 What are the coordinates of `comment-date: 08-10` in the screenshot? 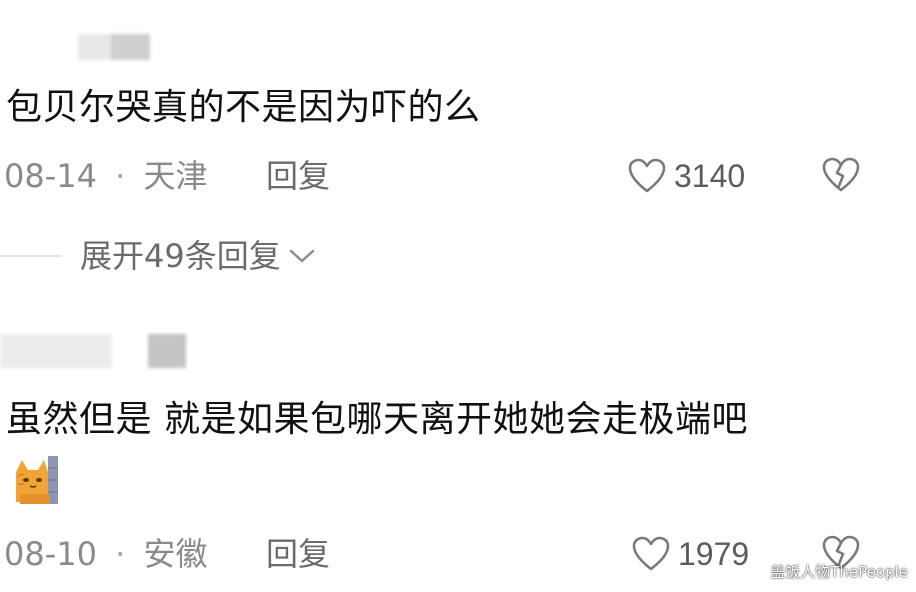 It's located at (50, 554).